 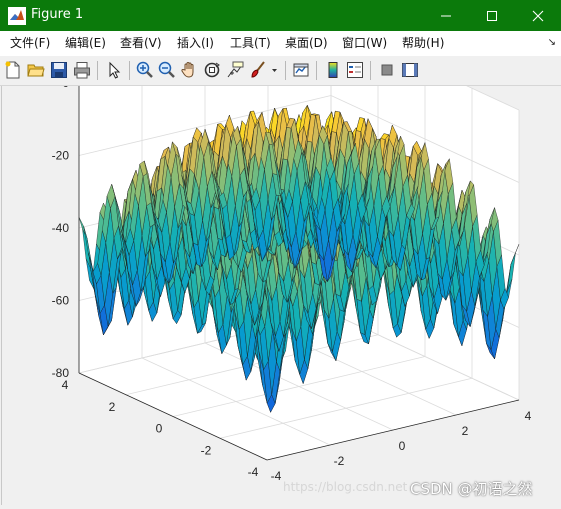 What do you see at coordinates (235, 70) in the screenshot?
I see `data-cursor-icon` at bounding box center [235, 70].